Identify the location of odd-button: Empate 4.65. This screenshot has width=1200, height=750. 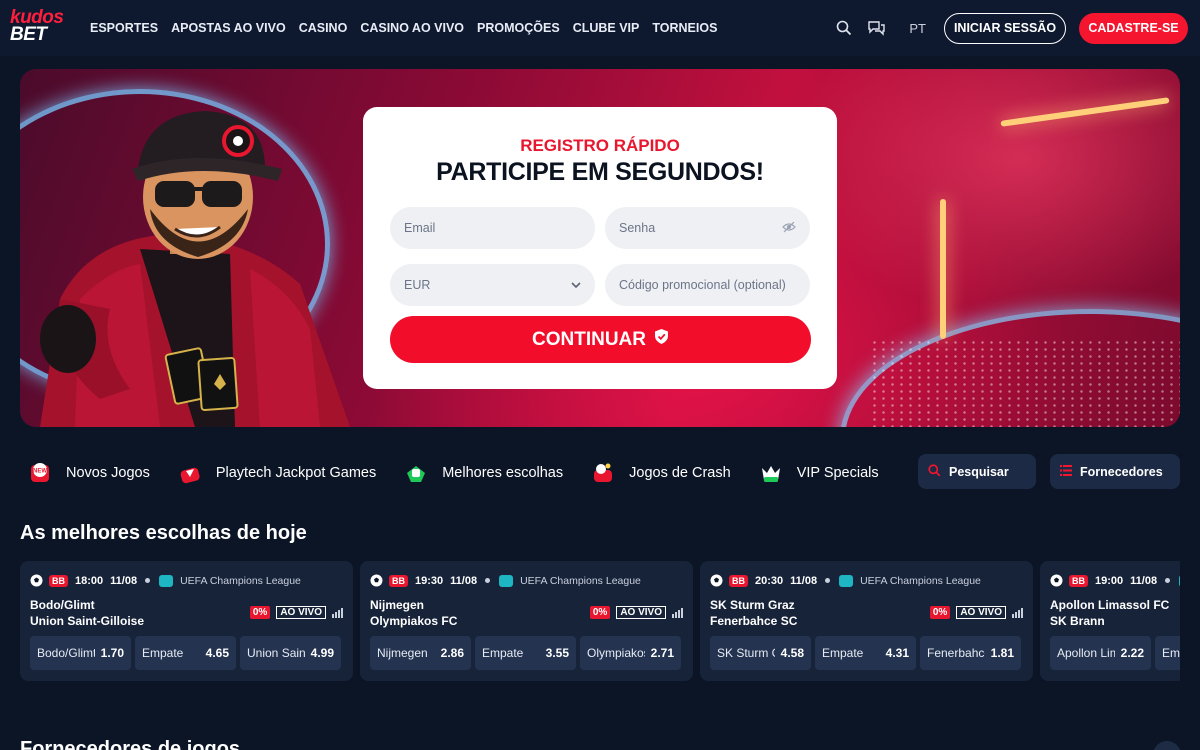
(185, 653).